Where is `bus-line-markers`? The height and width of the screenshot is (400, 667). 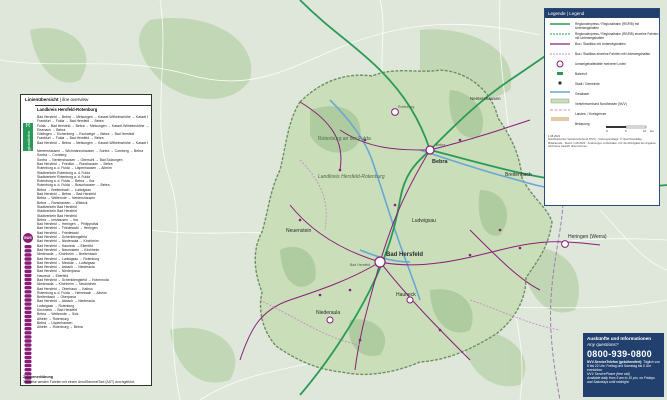 bus-line-markers is located at coordinates (28, 314).